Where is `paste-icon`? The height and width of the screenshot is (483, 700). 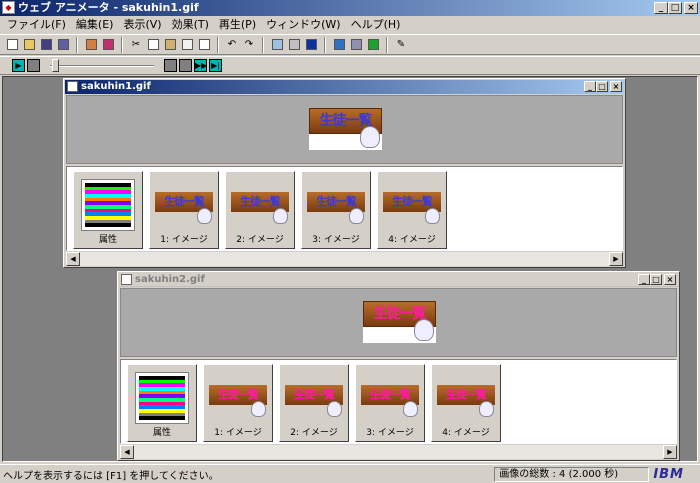
paste-icon is located at coordinates (170, 45).